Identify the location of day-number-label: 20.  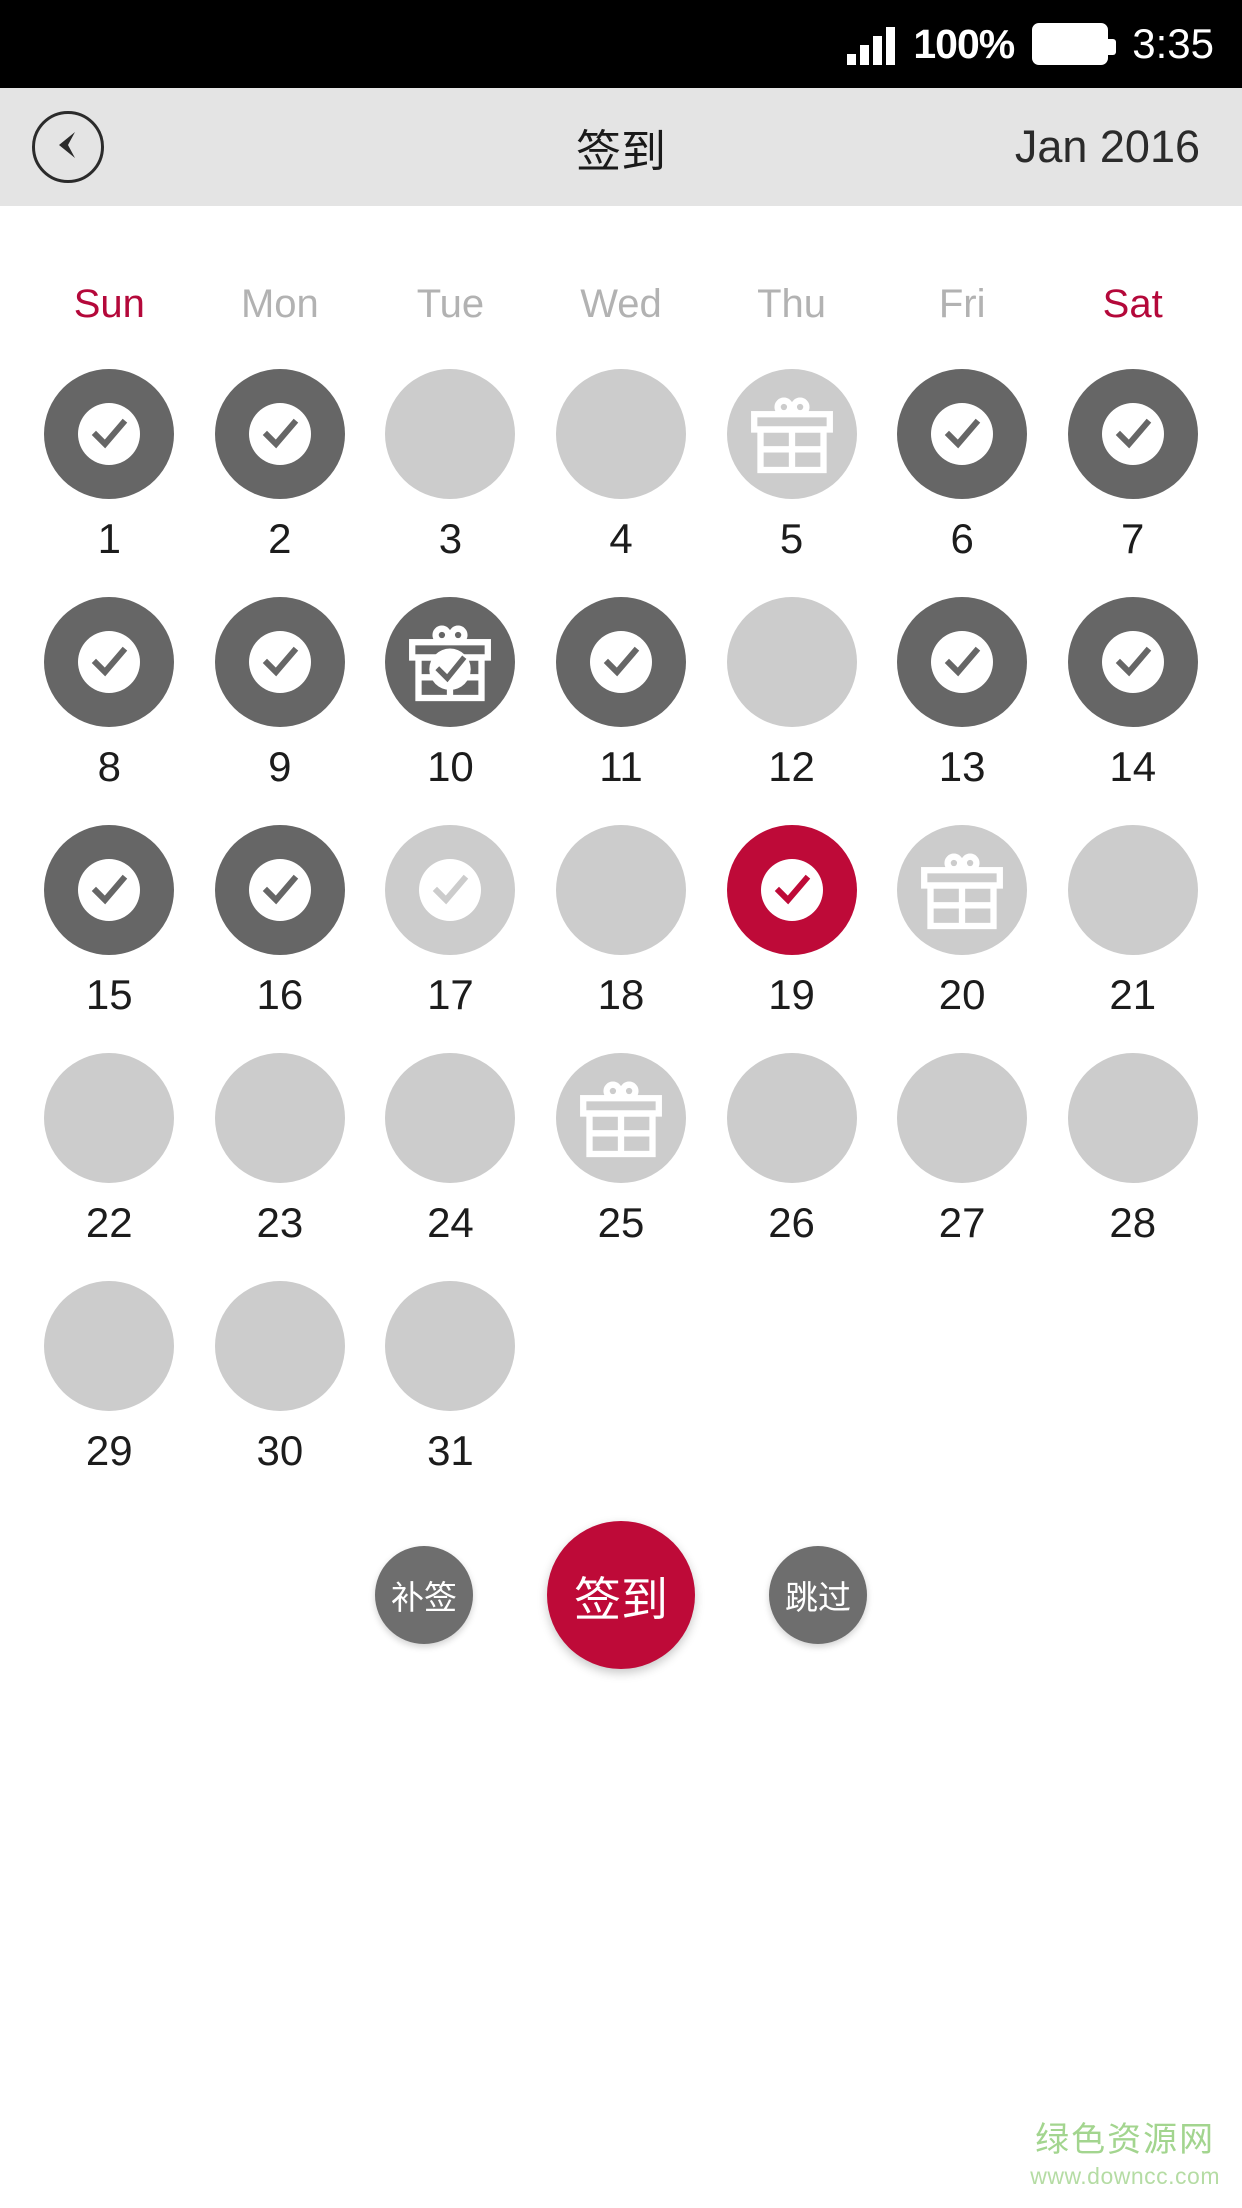
(962, 994).